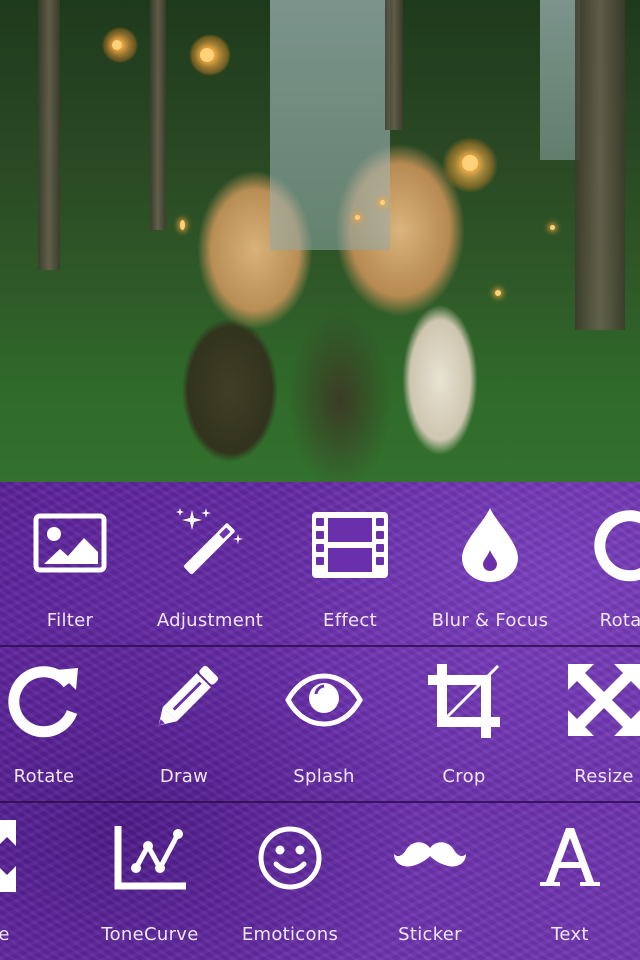 The height and width of the screenshot is (960, 640). Describe the element at coordinates (210, 620) in the screenshot. I see `tool-label: Adjustment` at that location.